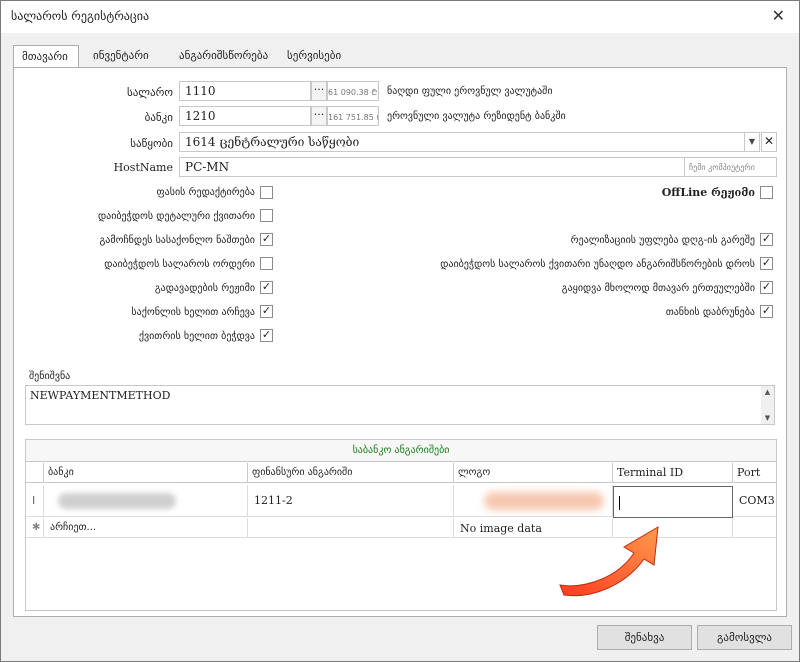 This screenshot has width=800, height=662. I want to click on grid-caption: საბანკო ანგარიშები, so click(401, 451).